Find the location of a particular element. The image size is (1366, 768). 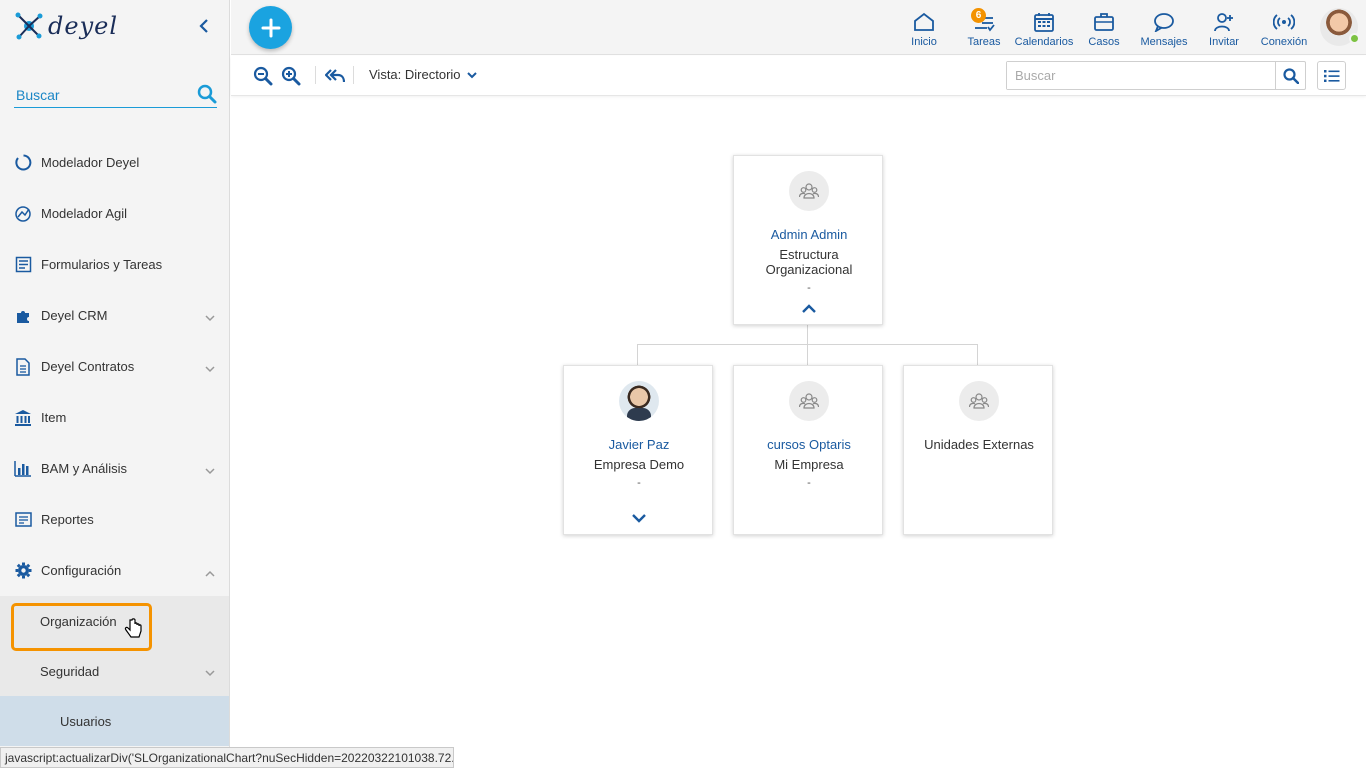

org-node-root: Admin Admin Estructura Organizacional - is located at coordinates (808, 240).